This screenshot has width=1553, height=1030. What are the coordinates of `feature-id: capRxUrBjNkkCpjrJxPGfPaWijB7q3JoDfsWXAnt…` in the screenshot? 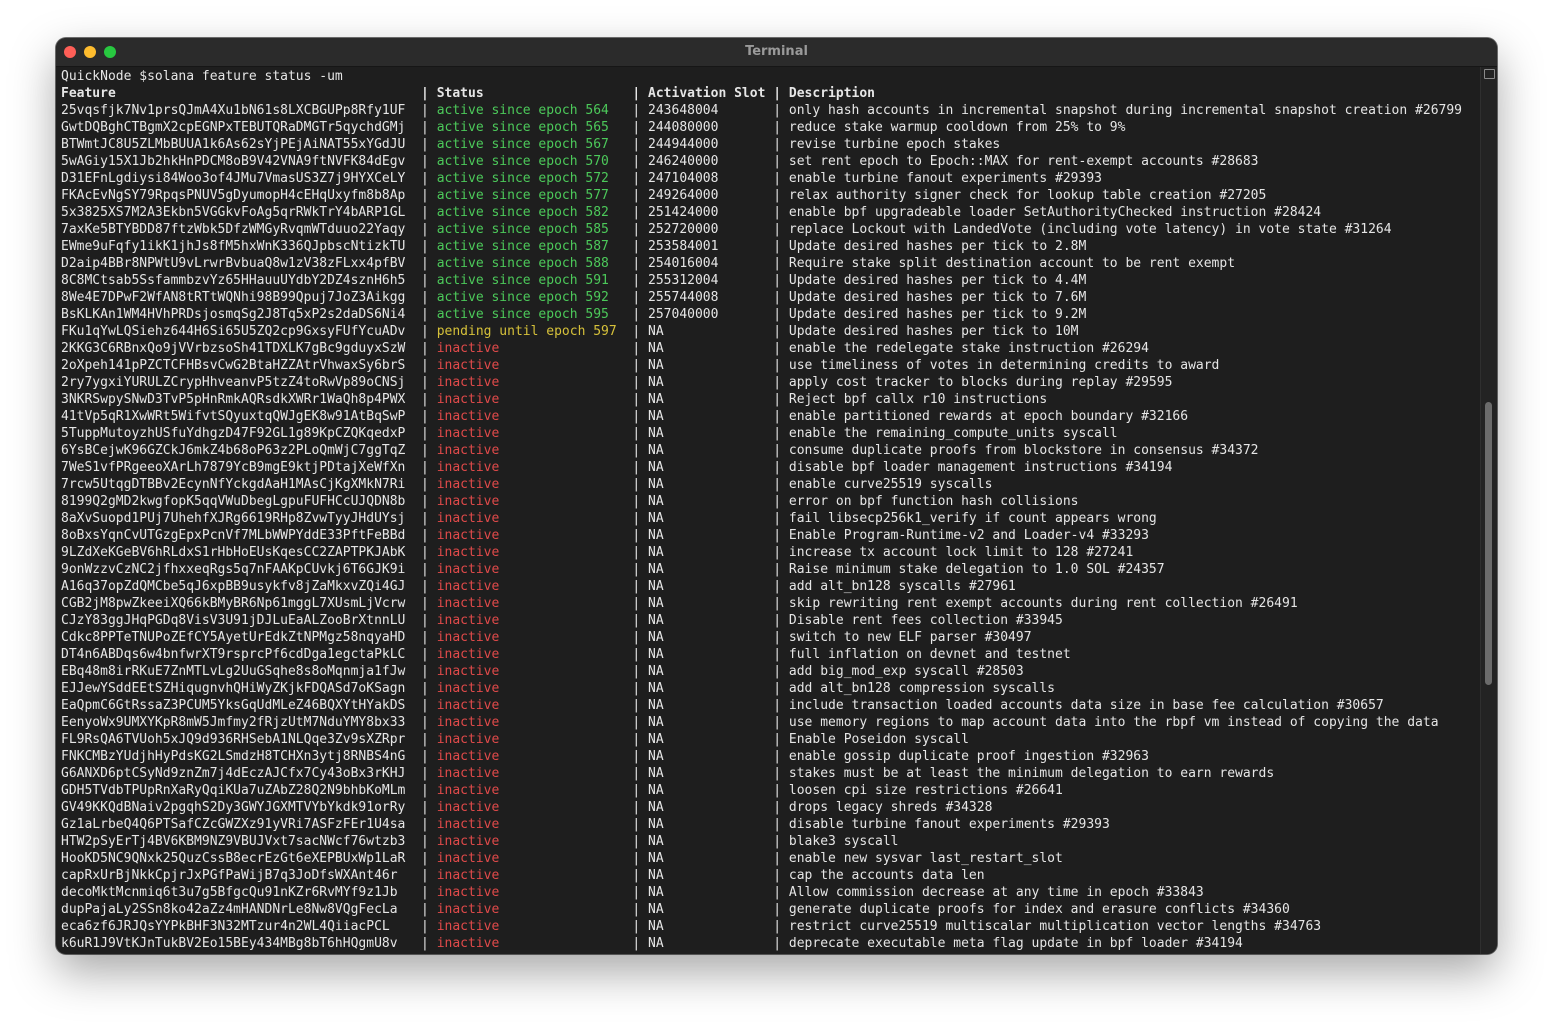 It's located at (237, 875).